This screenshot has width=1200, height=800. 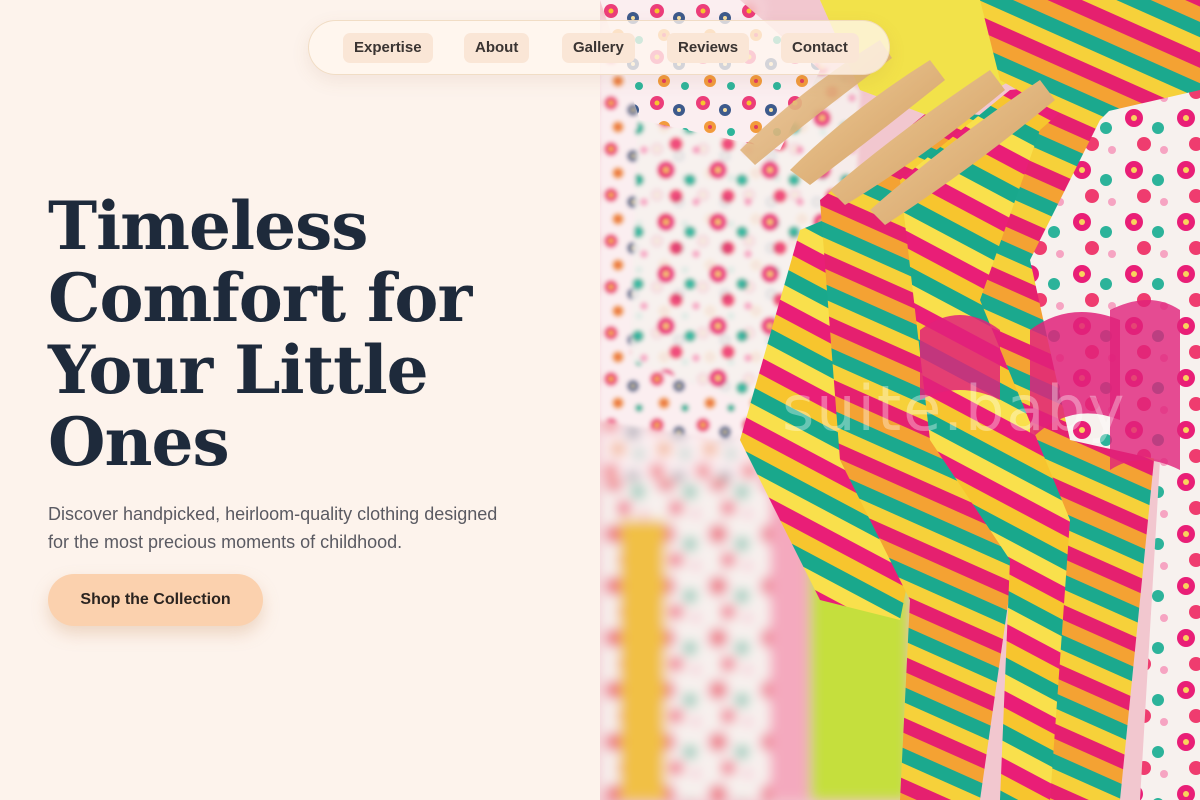 What do you see at coordinates (497, 48) in the screenshot?
I see `nav-item-about: About` at bounding box center [497, 48].